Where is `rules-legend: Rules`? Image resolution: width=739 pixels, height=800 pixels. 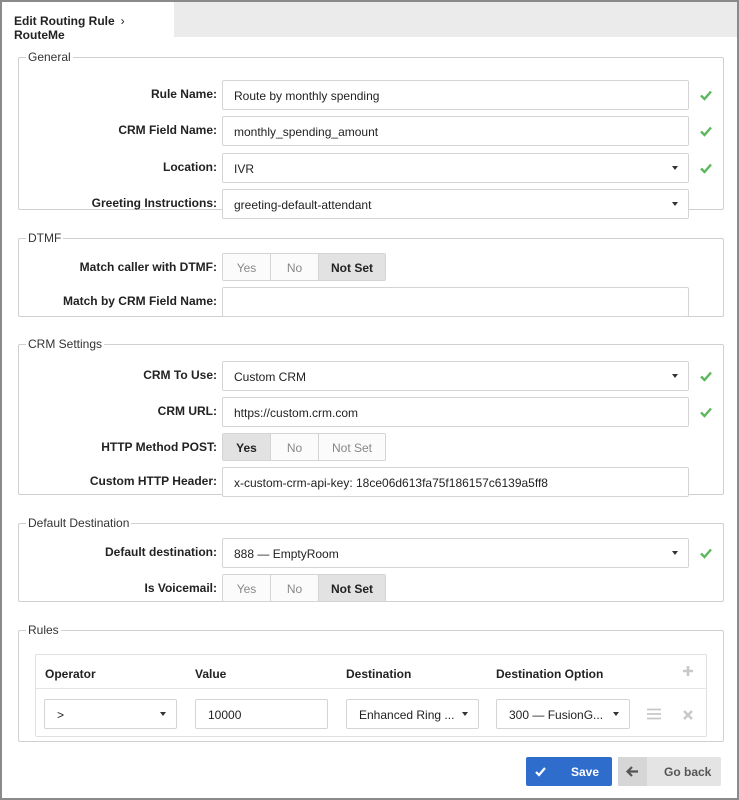
rules-legend: Rules is located at coordinates (43, 630).